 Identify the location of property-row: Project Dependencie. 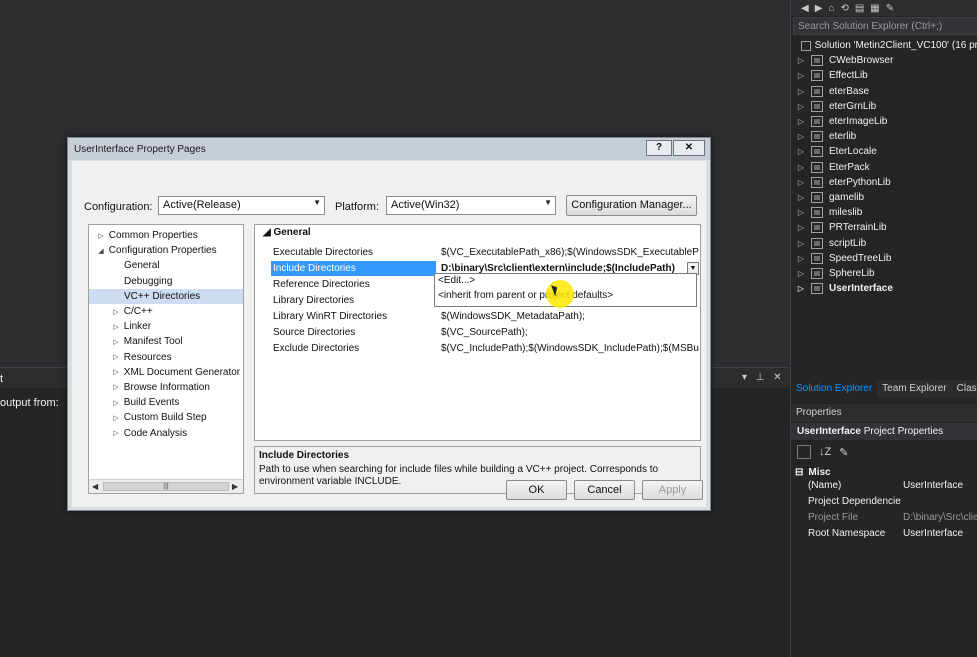
(884, 504).